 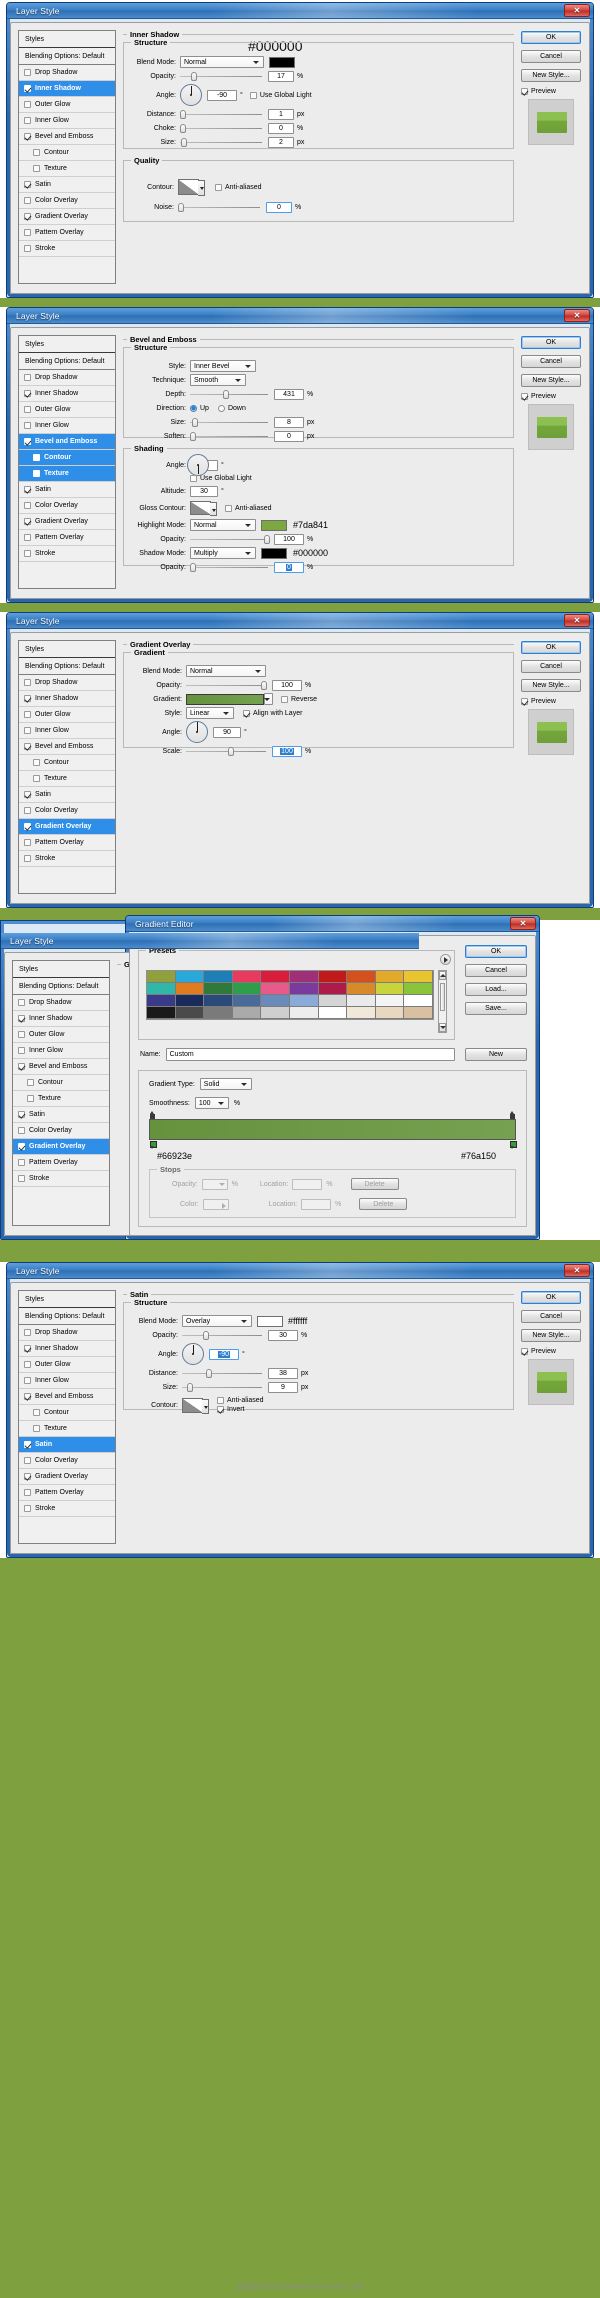 I want to click on soften-input: 0, so click(x=289, y=436).